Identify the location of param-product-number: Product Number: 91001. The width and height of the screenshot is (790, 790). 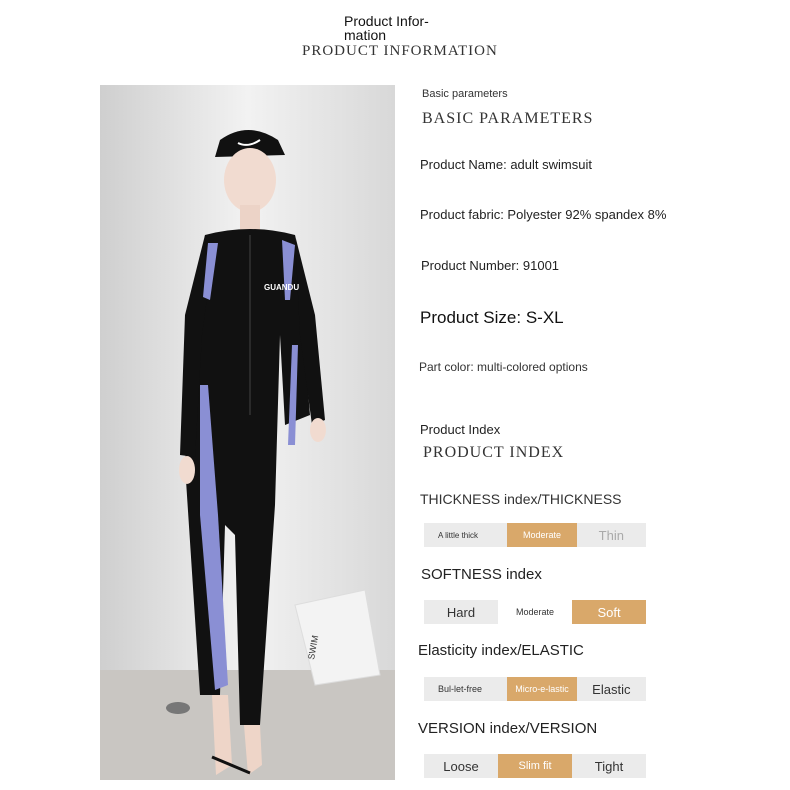
(490, 265).